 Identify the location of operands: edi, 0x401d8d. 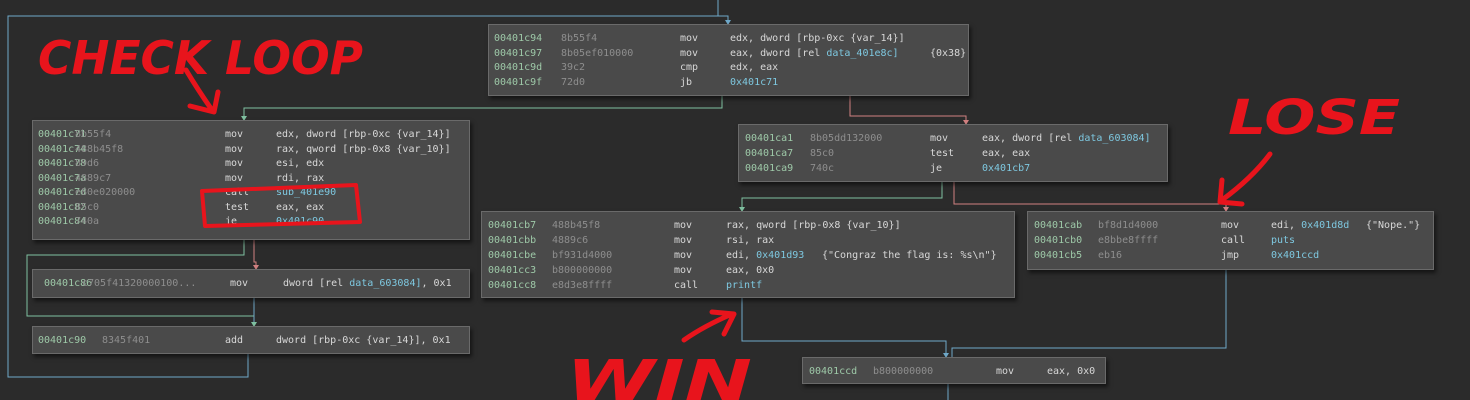
(1310, 226).